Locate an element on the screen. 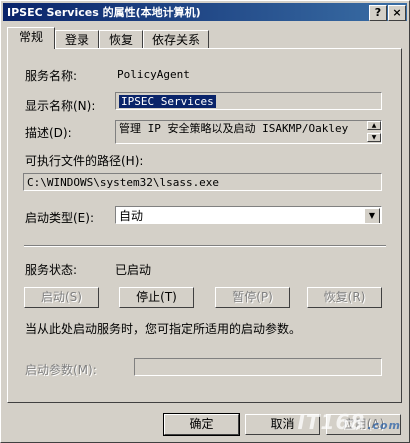 The image size is (410, 443). service-name-label: 服务名称: is located at coordinates (51, 76).